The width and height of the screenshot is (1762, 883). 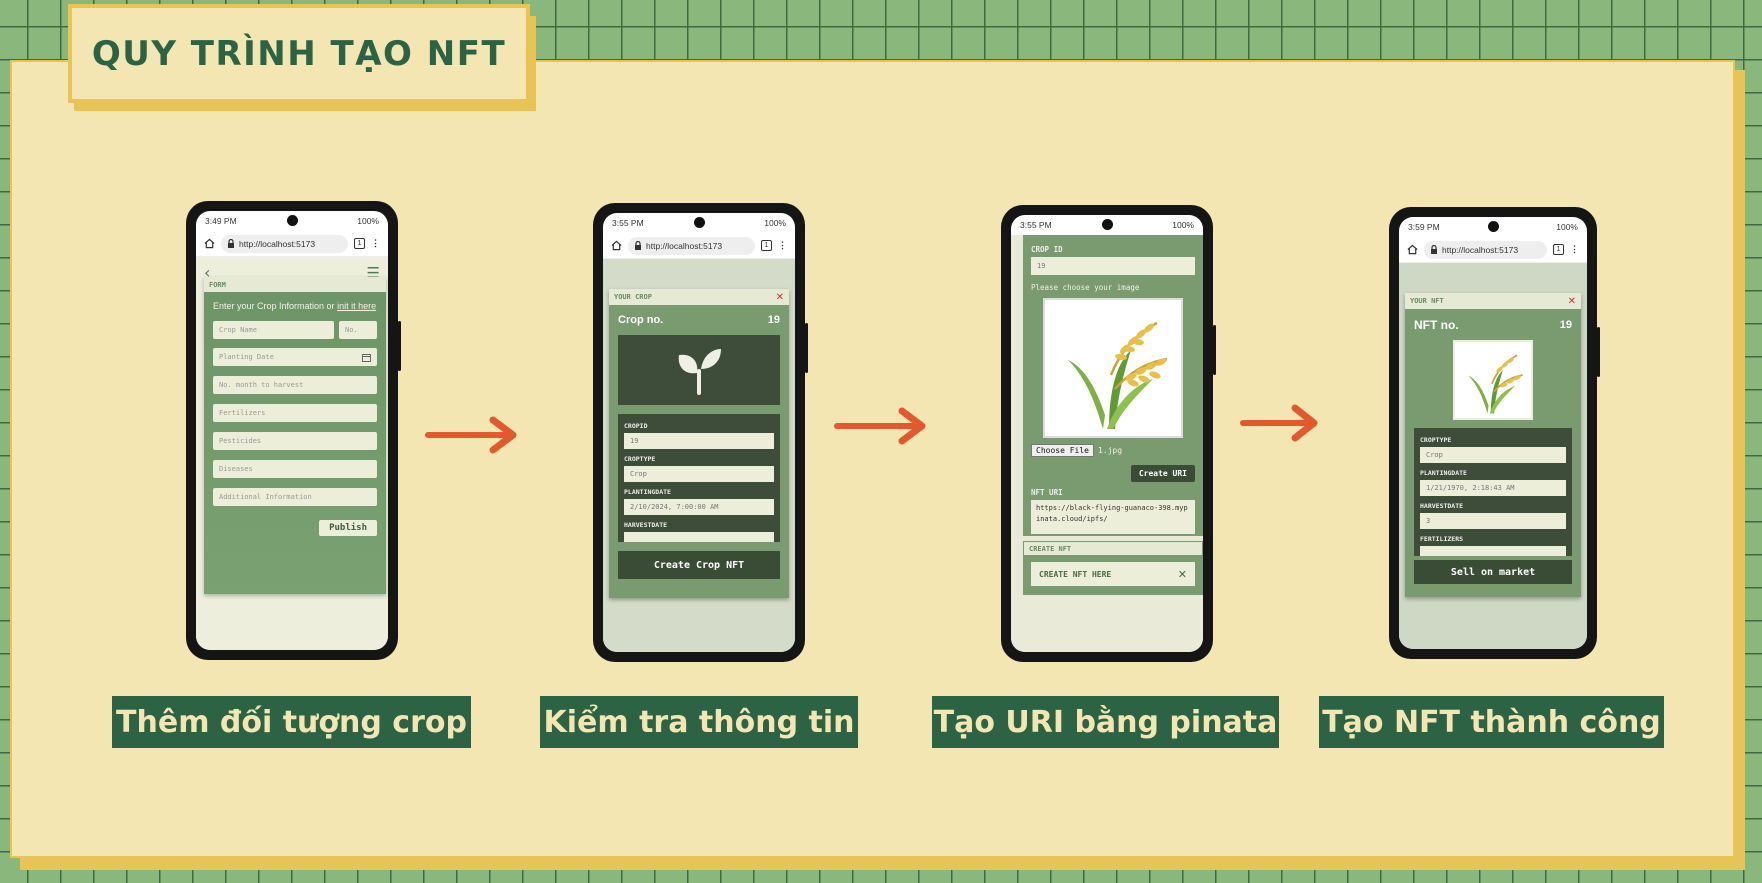 I want to click on crop-image, so click(x=699, y=370).